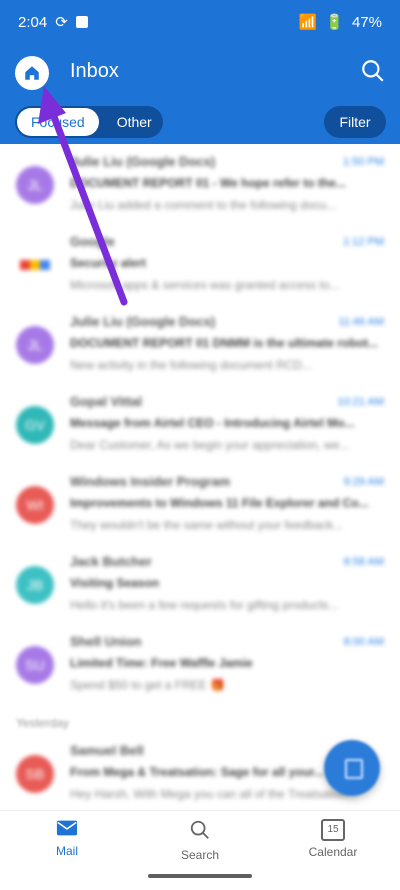 This screenshot has width=400, height=890. What do you see at coordinates (360, 402) in the screenshot?
I see `email-time: 10:21 AM` at bounding box center [360, 402].